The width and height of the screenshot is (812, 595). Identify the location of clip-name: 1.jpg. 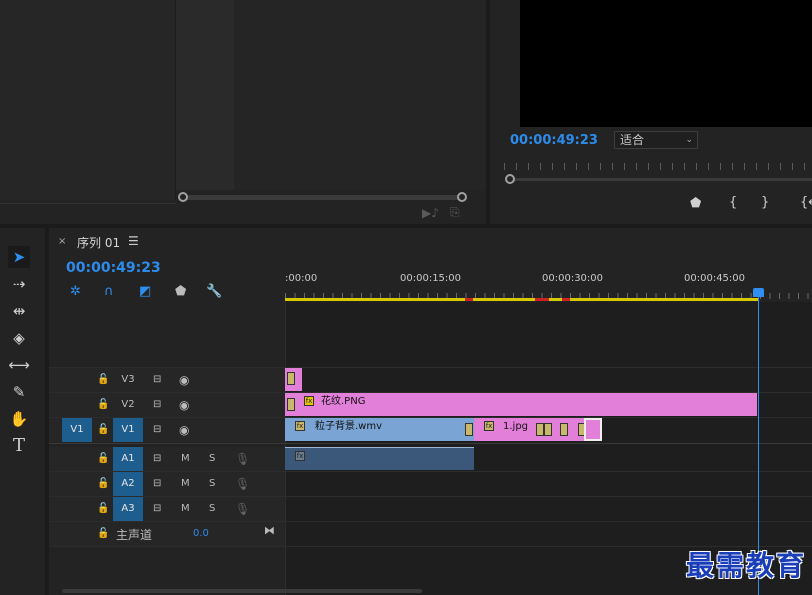
(516, 426).